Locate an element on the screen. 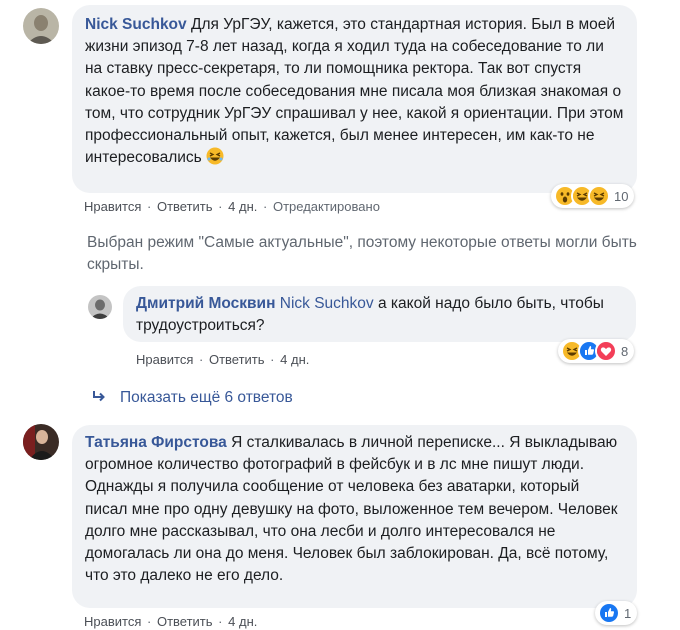 This screenshot has width=680, height=630. avatar-tatyana-firstova is located at coordinates (41, 442).